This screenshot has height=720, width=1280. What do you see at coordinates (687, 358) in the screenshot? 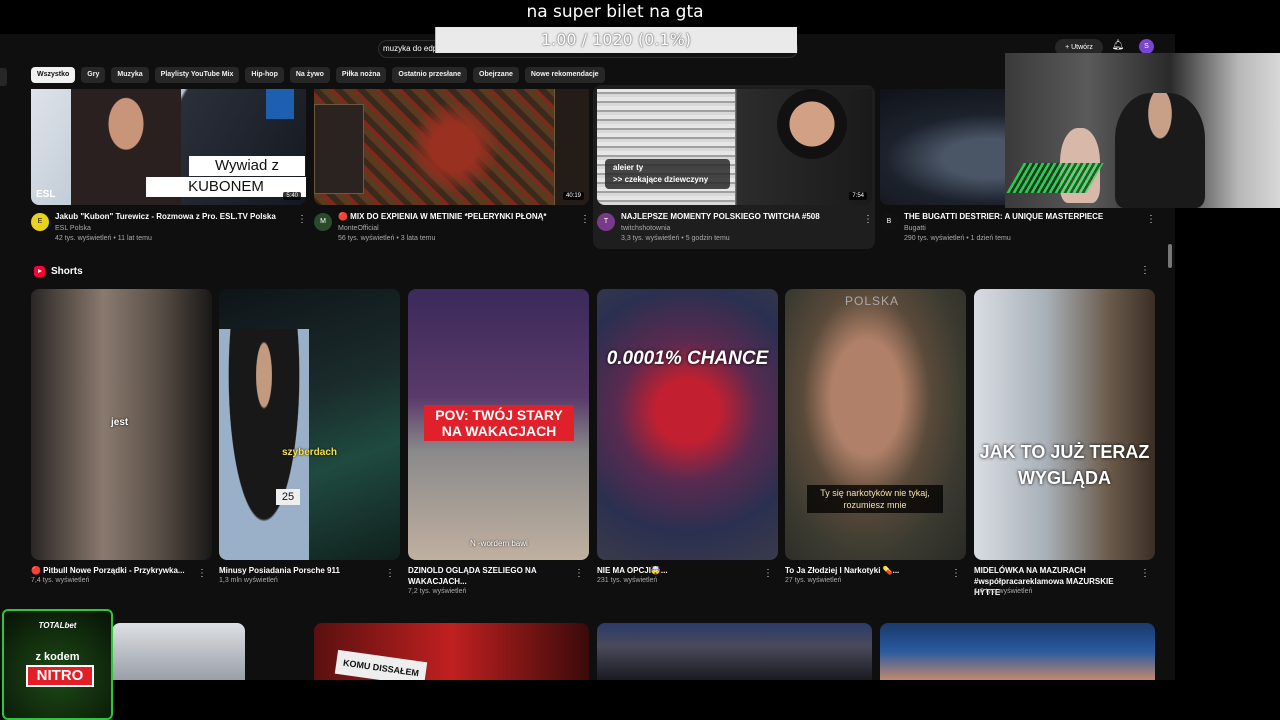
I see `short-overlay-text: 0.0001% CHANCE` at bounding box center [687, 358].